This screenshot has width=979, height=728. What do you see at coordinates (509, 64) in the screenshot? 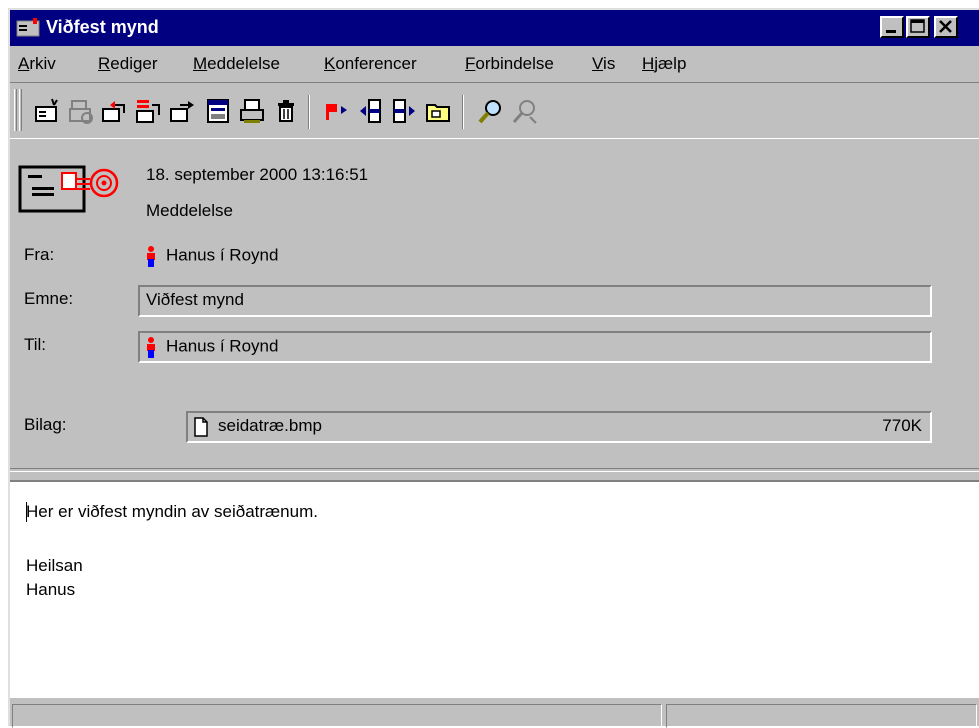
I see `menu-forbindelse: Forbindelse` at bounding box center [509, 64].